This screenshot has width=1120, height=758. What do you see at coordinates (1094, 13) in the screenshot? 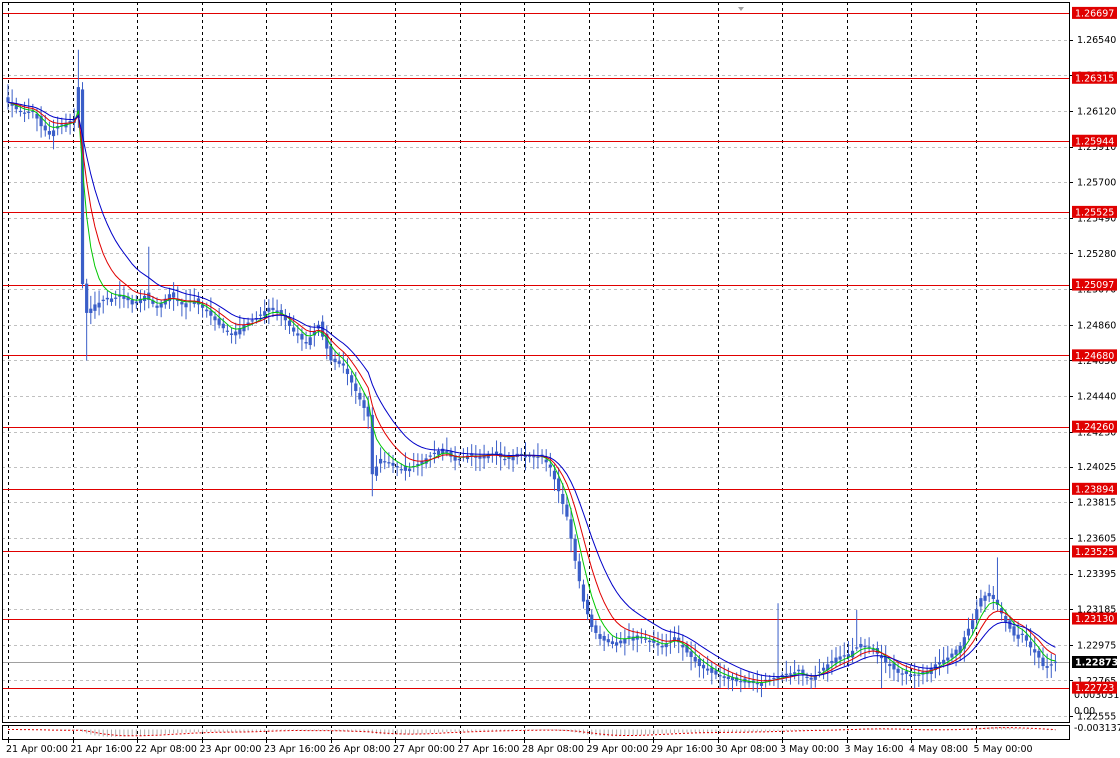
I see `level-price-tag-label: 1.26697` at bounding box center [1094, 13].